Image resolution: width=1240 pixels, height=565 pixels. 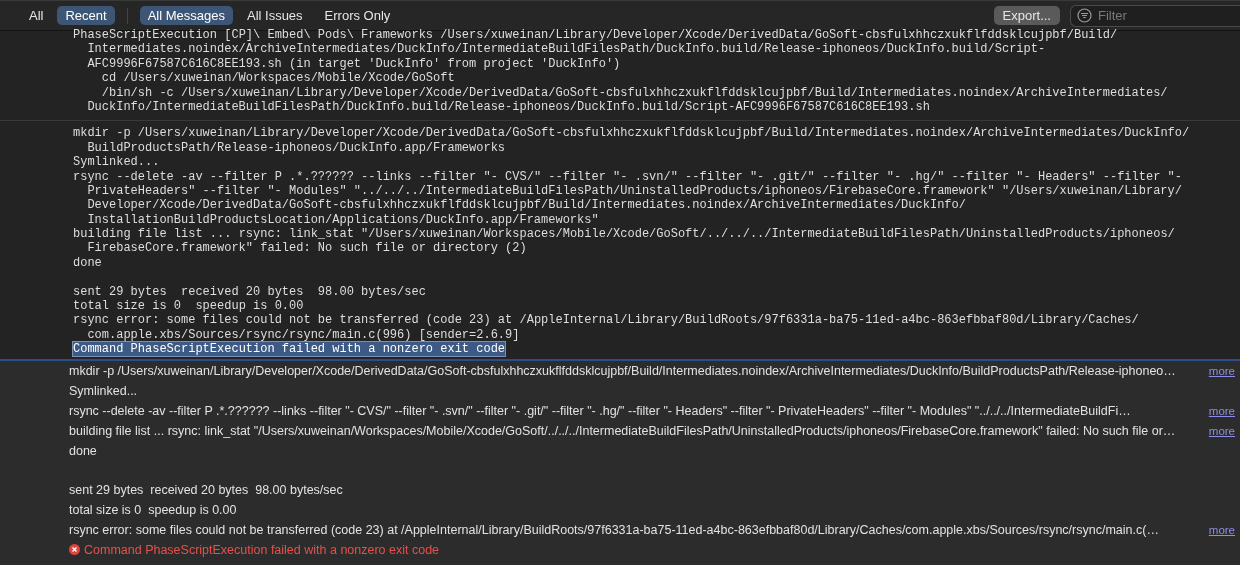 What do you see at coordinates (595, 35) in the screenshot?
I see `log-line: PhaseScriptExecution [CP]\ Embed\ Pods\ Frameworks /Users/xuweinan/Library/Developer/Xcode/DerivedData/GoSoft-cbsfulxhhczxukflfddsklcujpbf/Build/` at bounding box center [595, 35].